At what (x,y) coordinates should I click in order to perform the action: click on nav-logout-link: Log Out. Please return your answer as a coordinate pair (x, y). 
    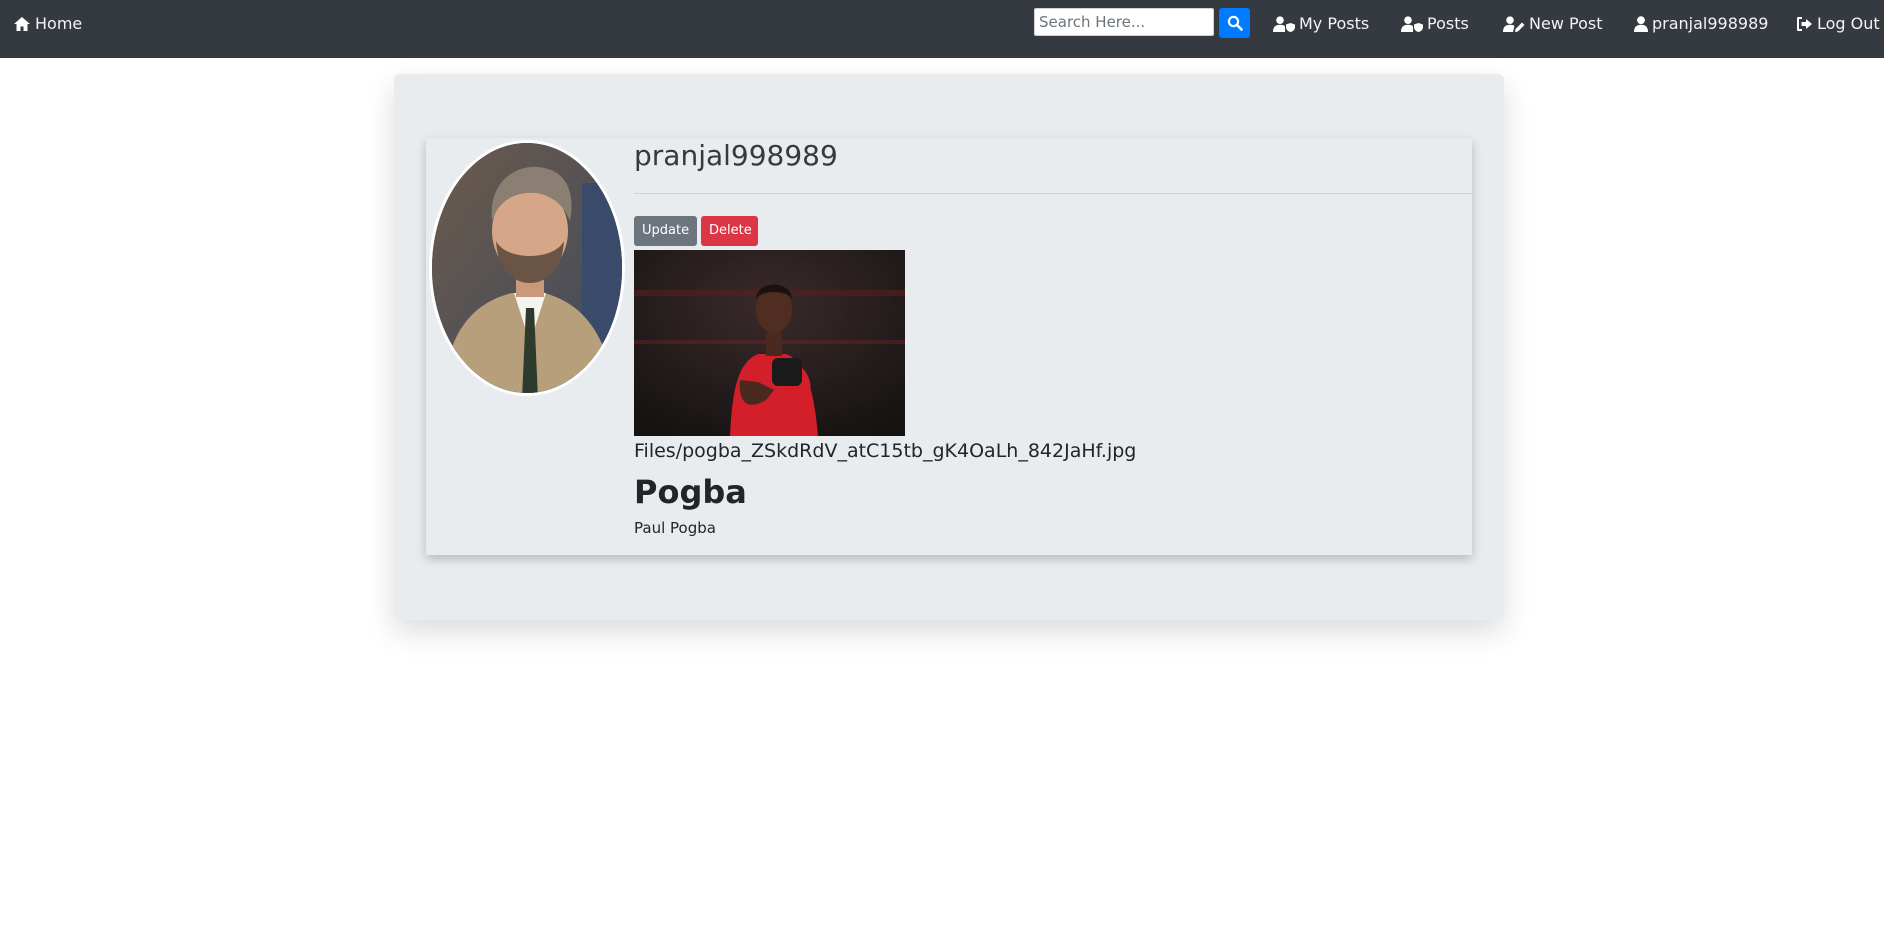
    Looking at the image, I should click on (1838, 24).